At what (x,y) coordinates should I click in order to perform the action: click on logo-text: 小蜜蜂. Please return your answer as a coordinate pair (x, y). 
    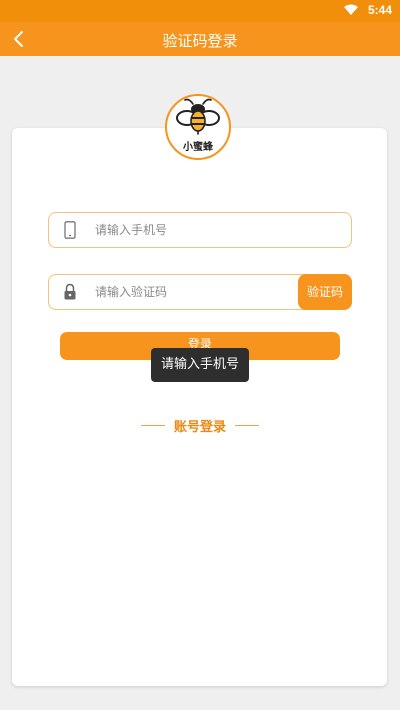
    Looking at the image, I should click on (198, 147).